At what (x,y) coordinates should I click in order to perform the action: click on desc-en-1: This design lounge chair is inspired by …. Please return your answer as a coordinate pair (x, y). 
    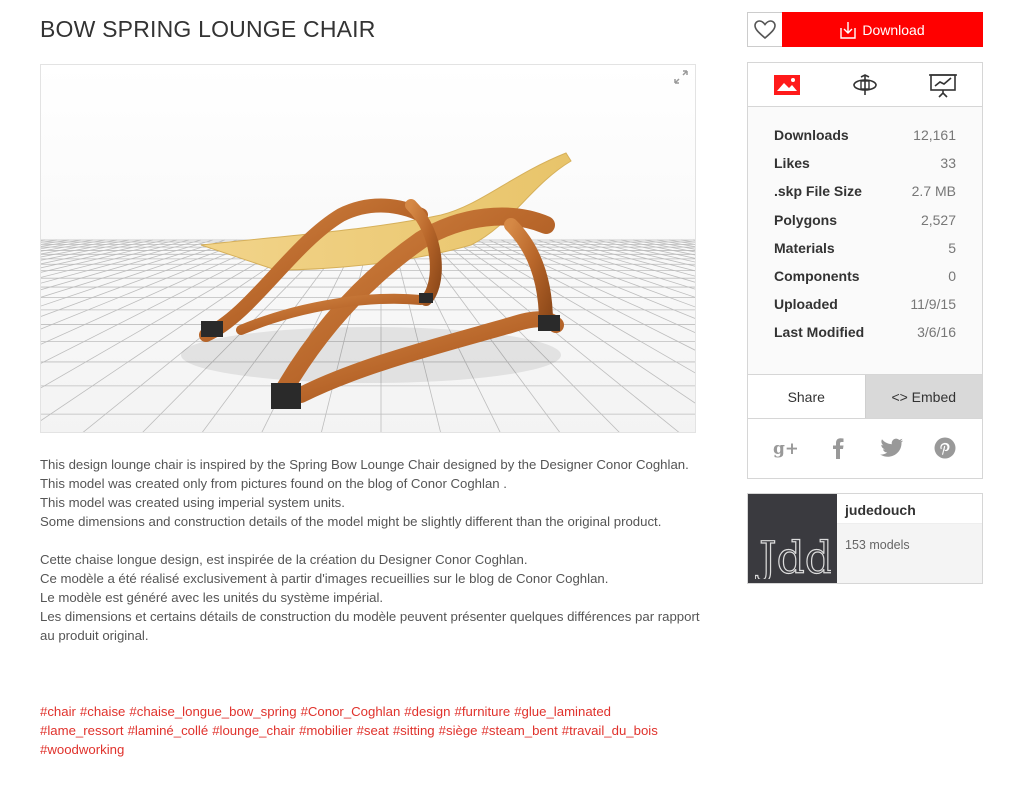
    Looking at the image, I should click on (364, 464).